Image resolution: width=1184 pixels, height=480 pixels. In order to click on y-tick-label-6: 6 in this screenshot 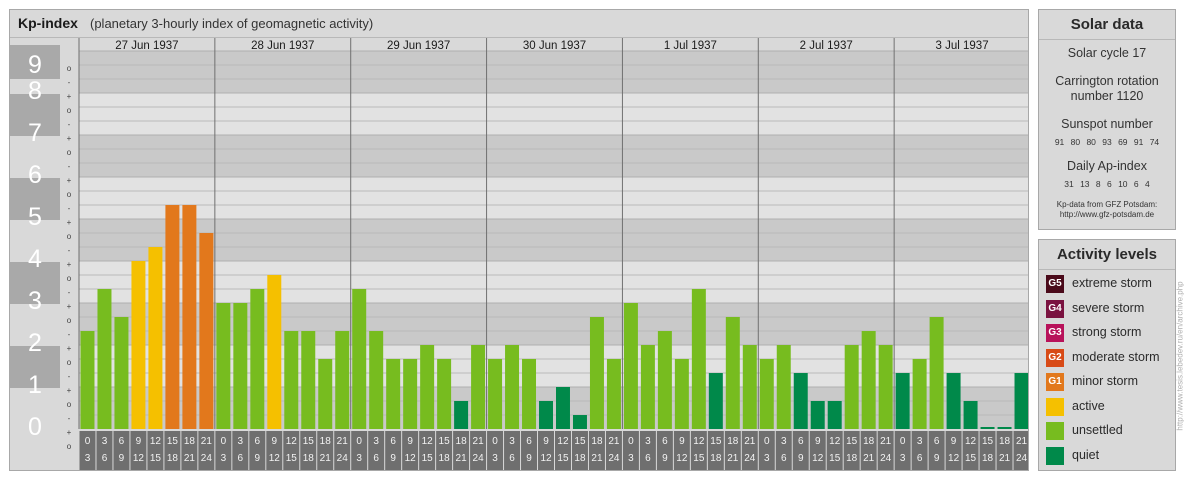, I will do `click(35, 175)`.